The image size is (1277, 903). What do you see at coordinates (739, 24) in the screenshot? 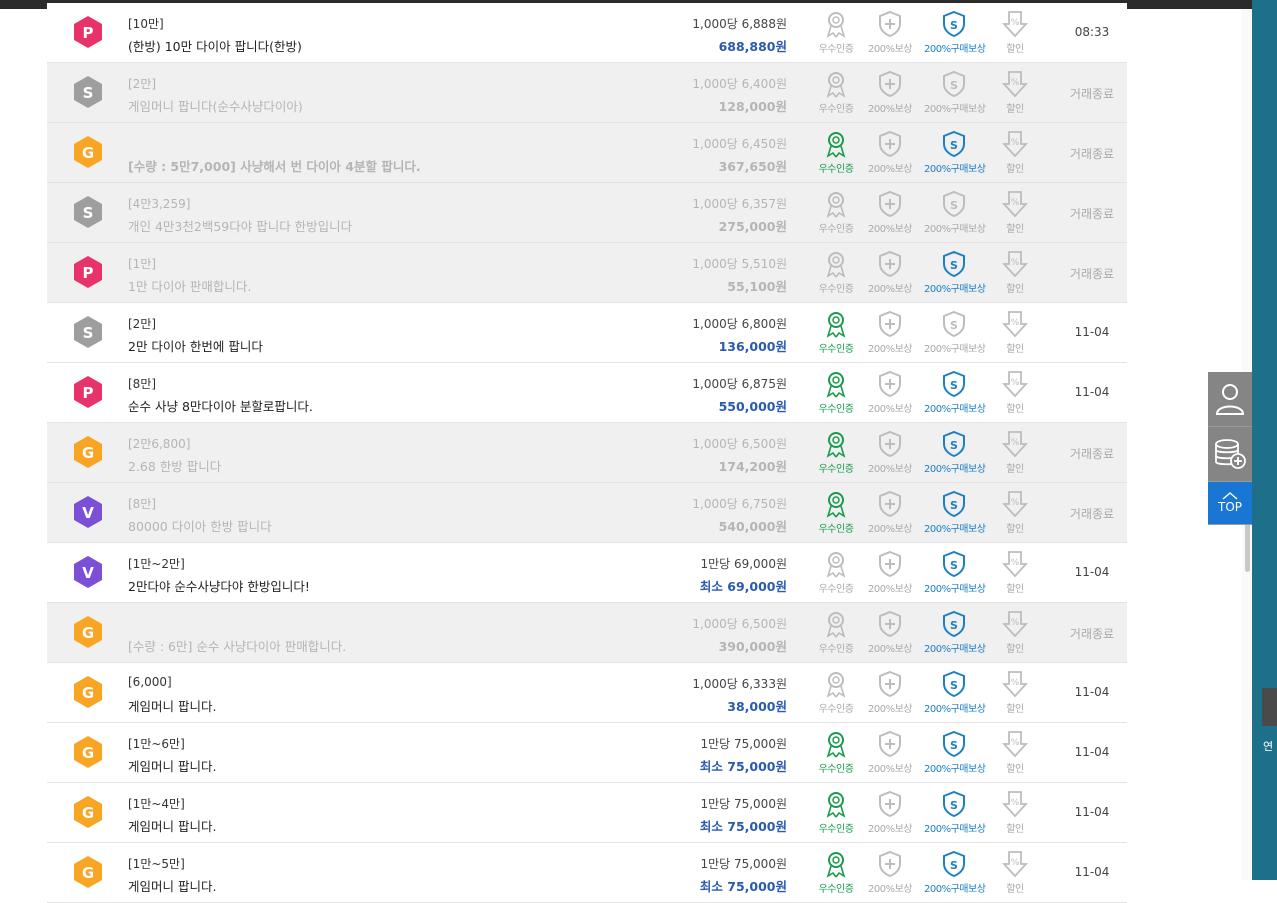
I see `unit-price: 1,000당 6,888원` at bounding box center [739, 24].